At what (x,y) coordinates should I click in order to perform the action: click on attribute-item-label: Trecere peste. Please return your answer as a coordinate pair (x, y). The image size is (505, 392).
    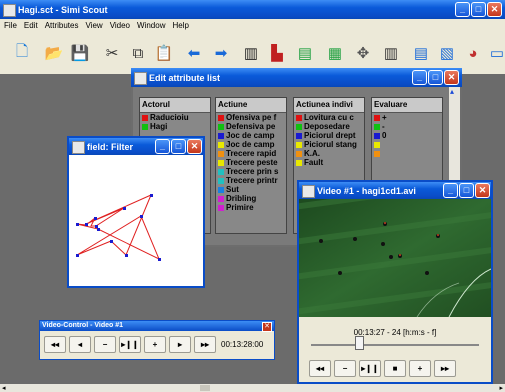
    Looking at the image, I should click on (252, 162).